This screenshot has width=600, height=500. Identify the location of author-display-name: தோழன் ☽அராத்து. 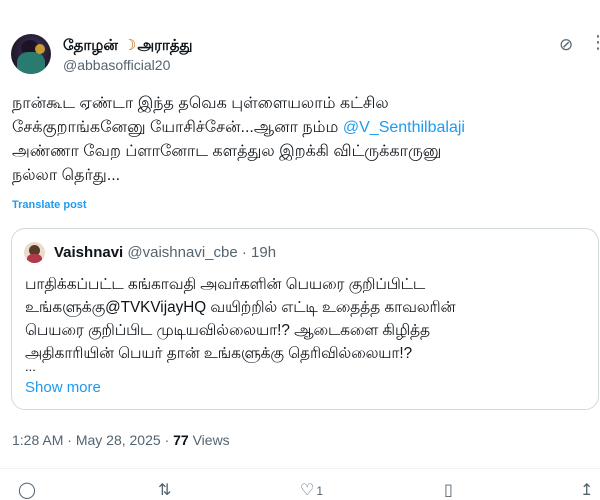
(128, 46).